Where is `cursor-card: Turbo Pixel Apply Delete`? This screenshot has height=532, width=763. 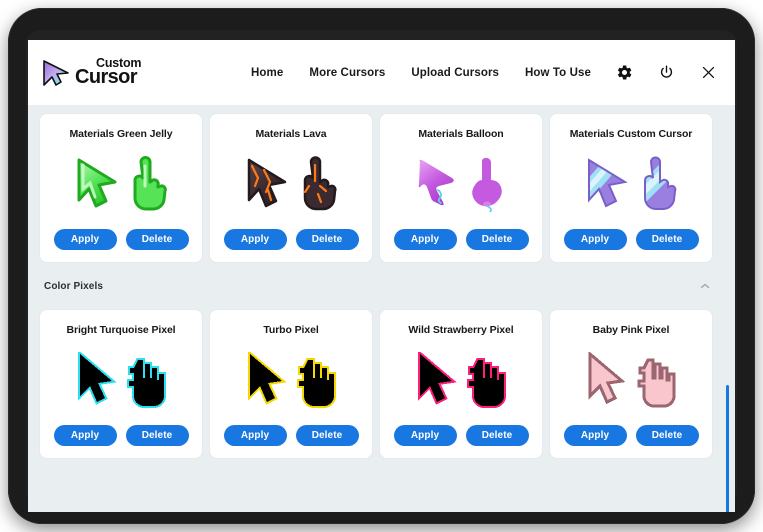 cursor-card: Turbo Pixel Apply Delete is located at coordinates (291, 384).